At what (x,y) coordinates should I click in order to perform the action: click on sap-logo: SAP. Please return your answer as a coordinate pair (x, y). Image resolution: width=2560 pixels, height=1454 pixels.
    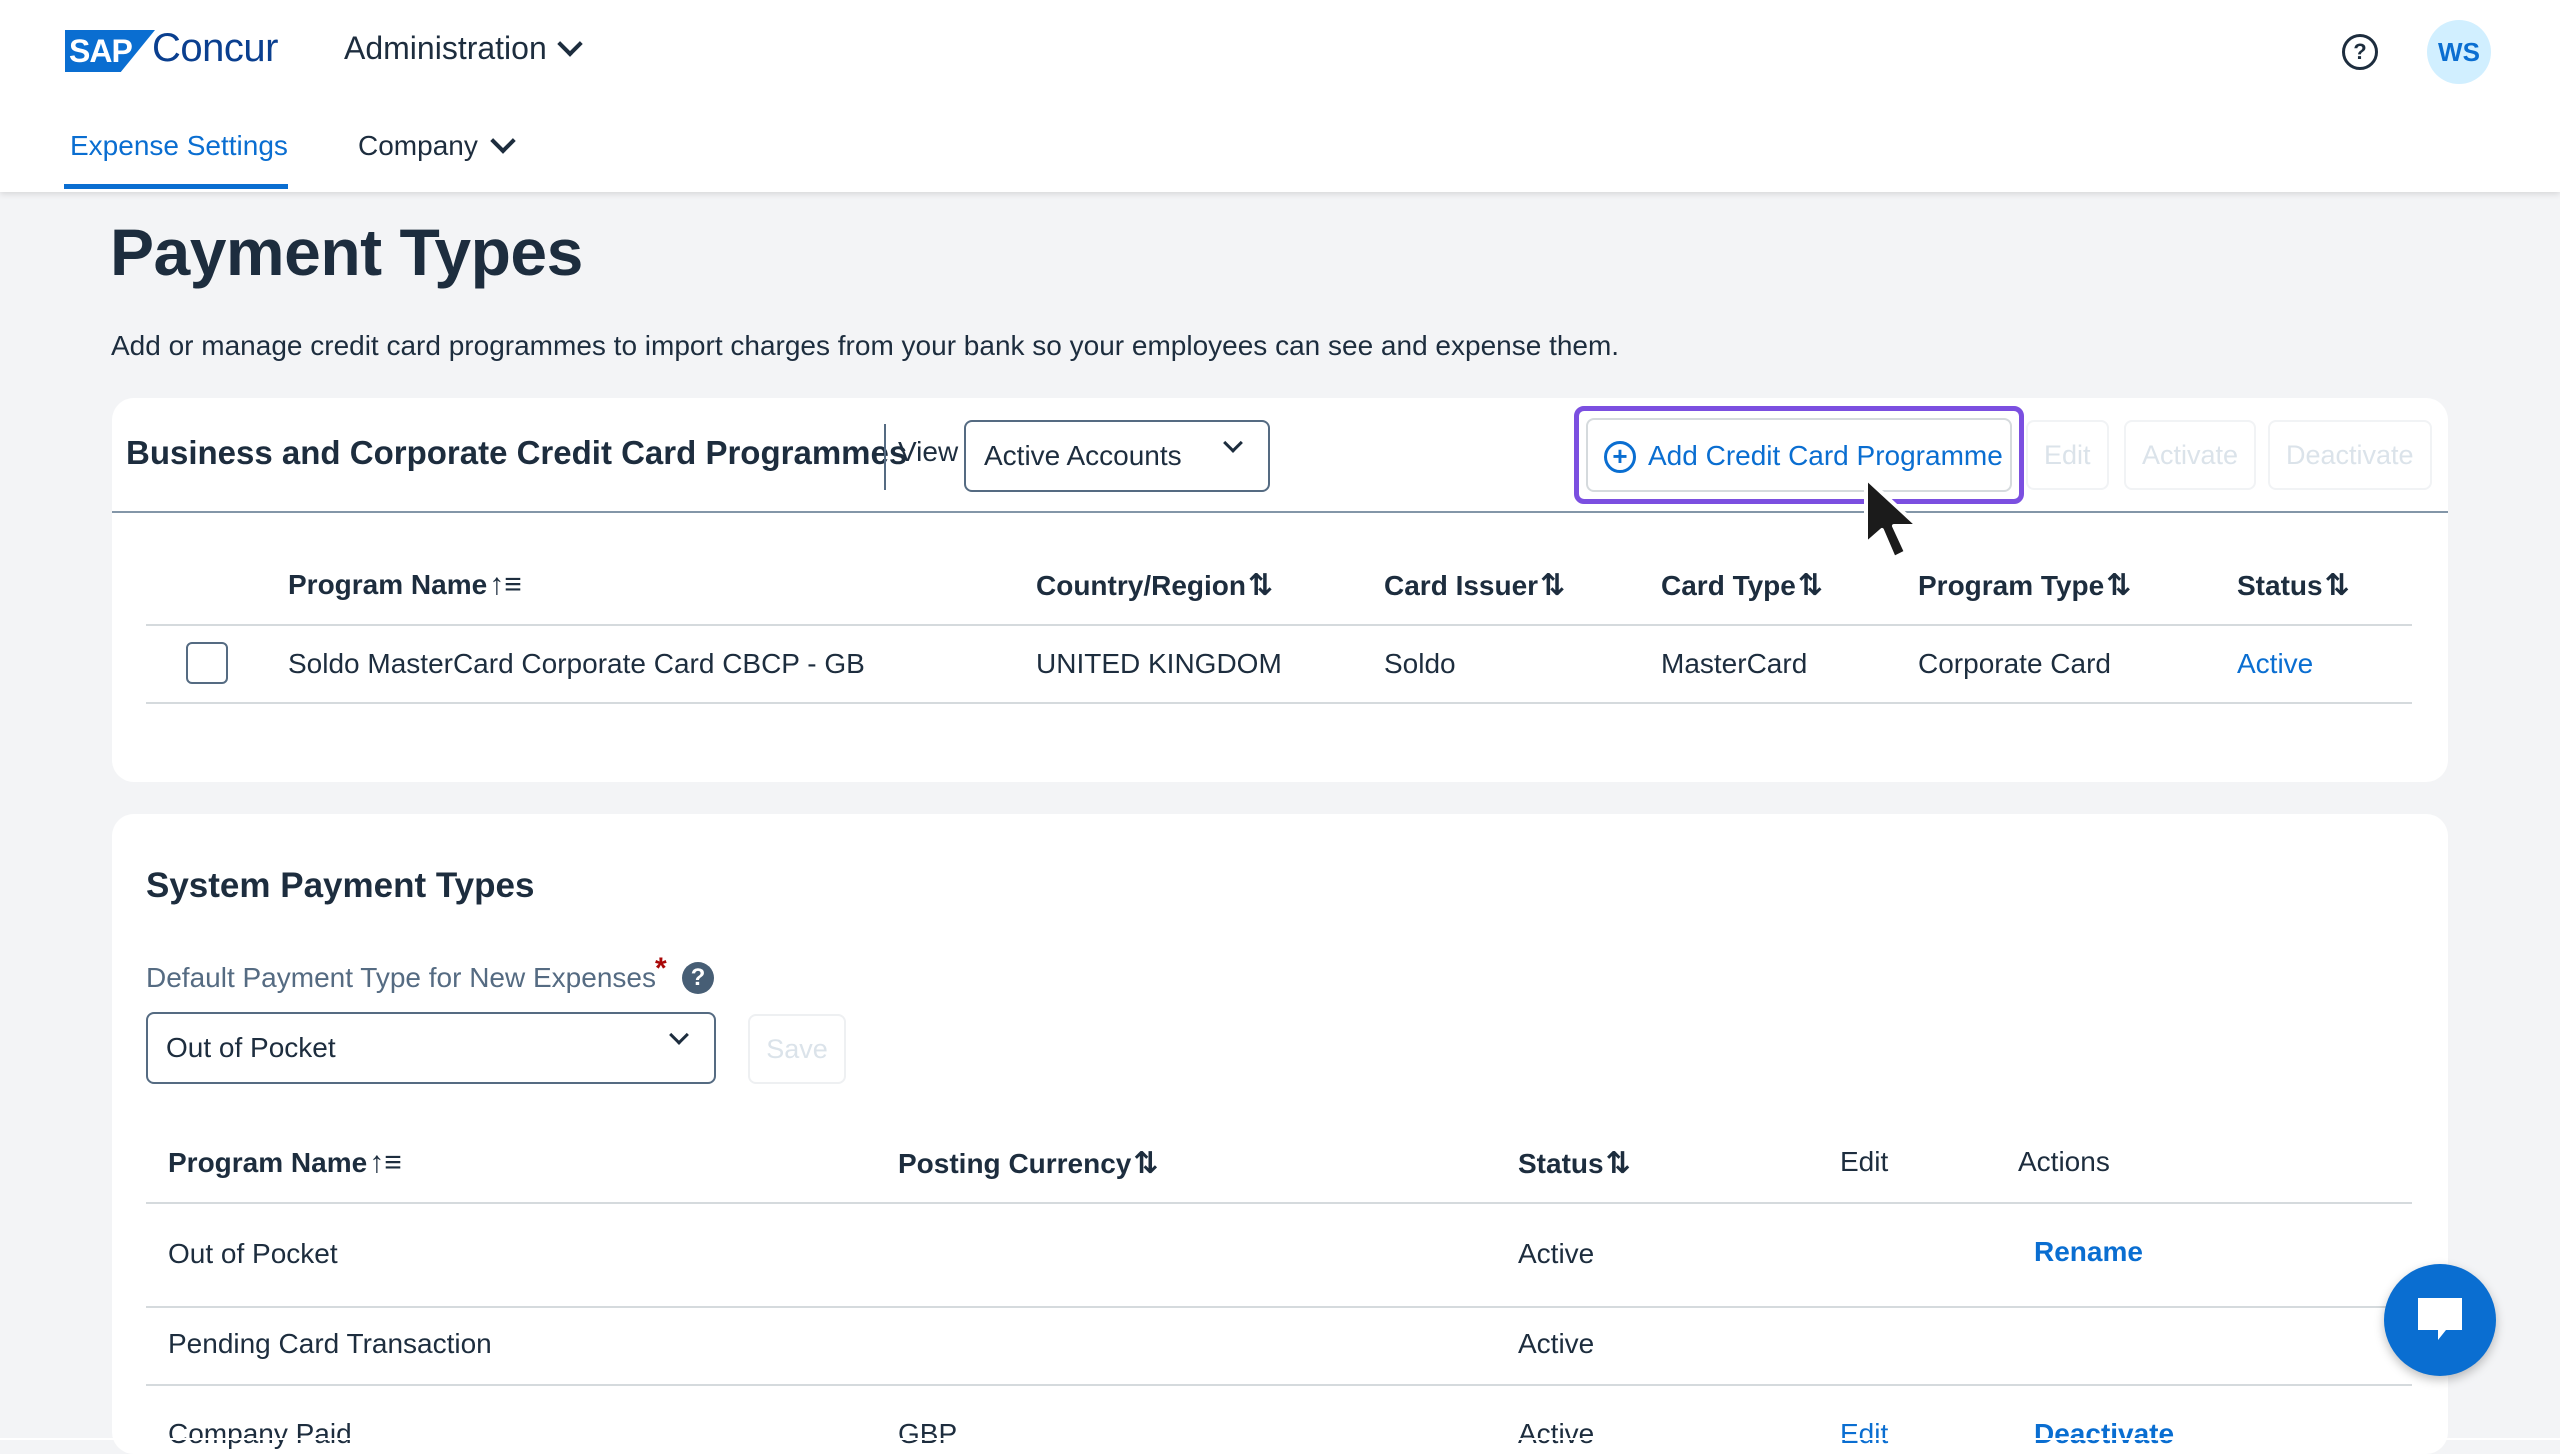
    Looking at the image, I should click on (110, 51).